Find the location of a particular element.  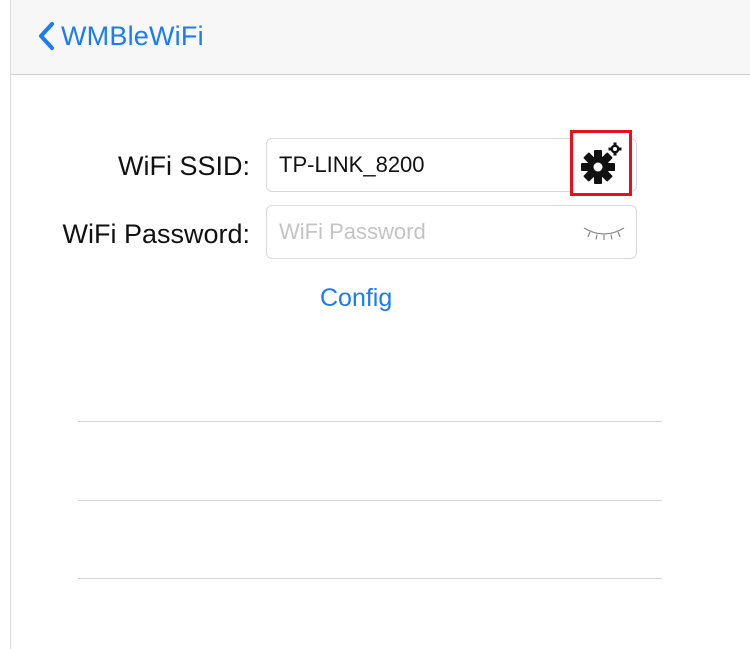

gear-icon is located at coordinates (601, 163).